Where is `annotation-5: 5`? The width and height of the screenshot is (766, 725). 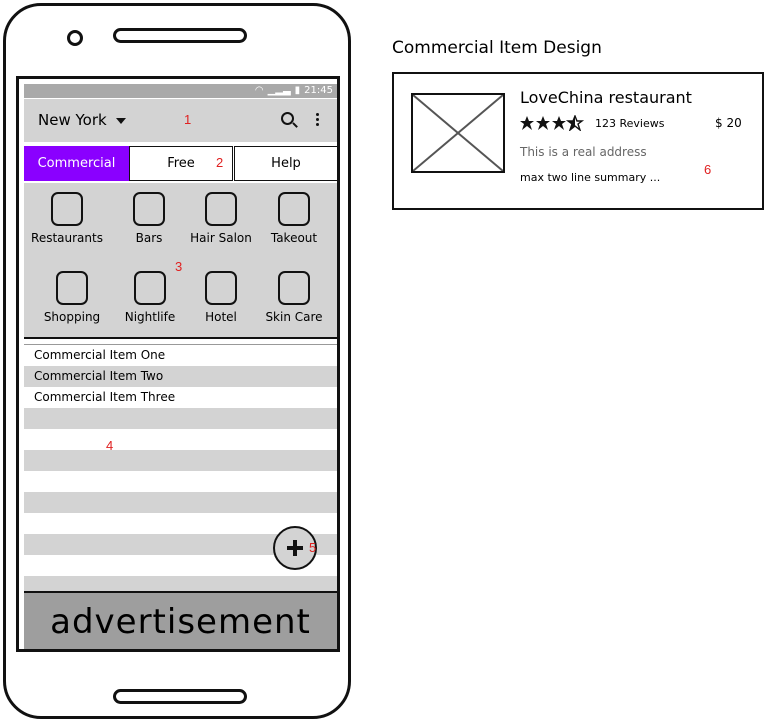
annotation-5: 5 is located at coordinates (313, 547).